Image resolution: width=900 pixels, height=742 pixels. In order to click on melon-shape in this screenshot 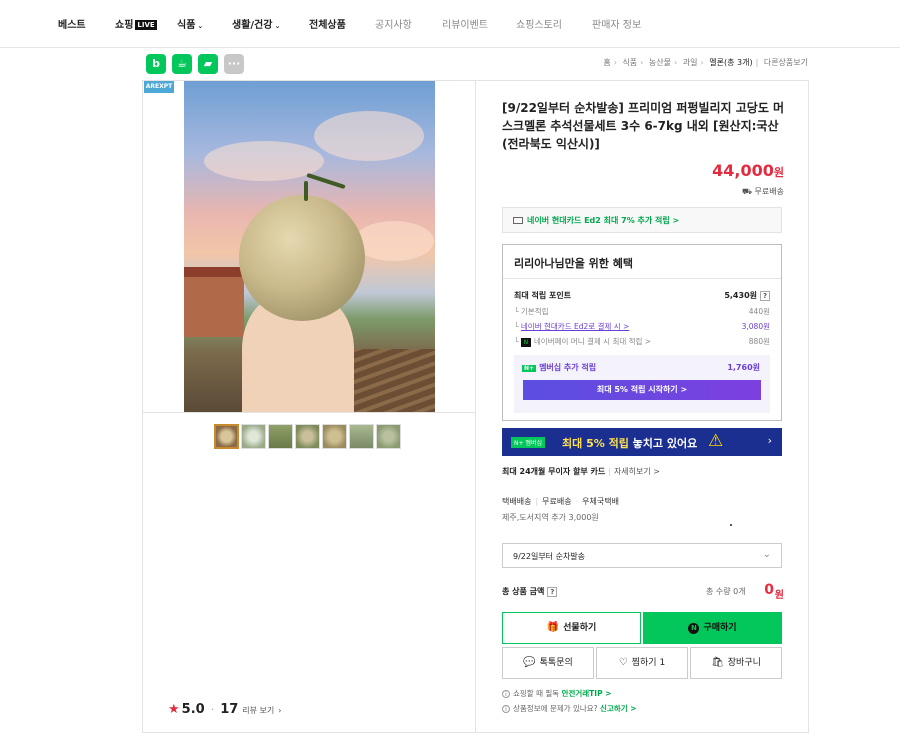, I will do `click(302, 258)`.